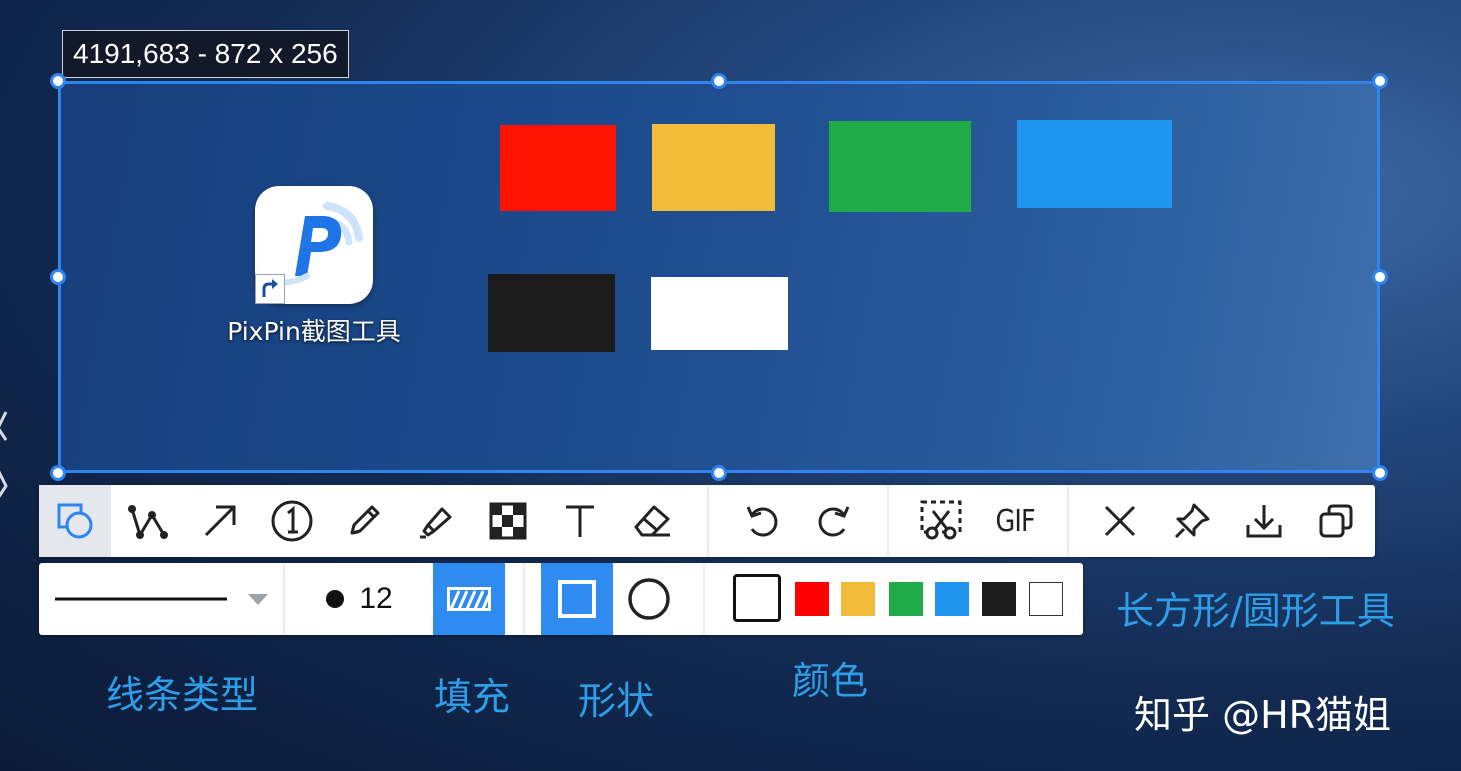 Image resolution: width=1461 pixels, height=771 pixels. I want to click on black-block, so click(551, 313).